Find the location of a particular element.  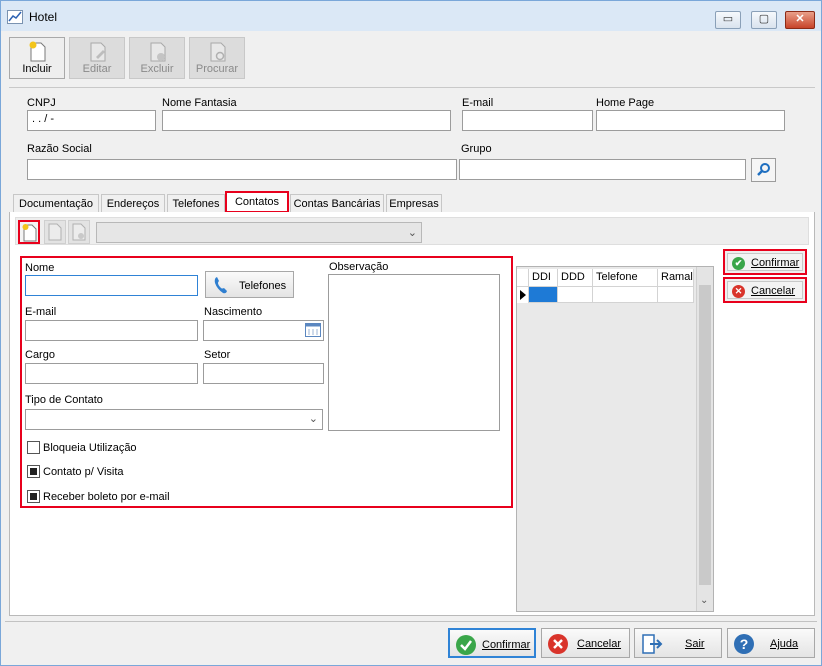

home-page-label: Home Page is located at coordinates (625, 103).